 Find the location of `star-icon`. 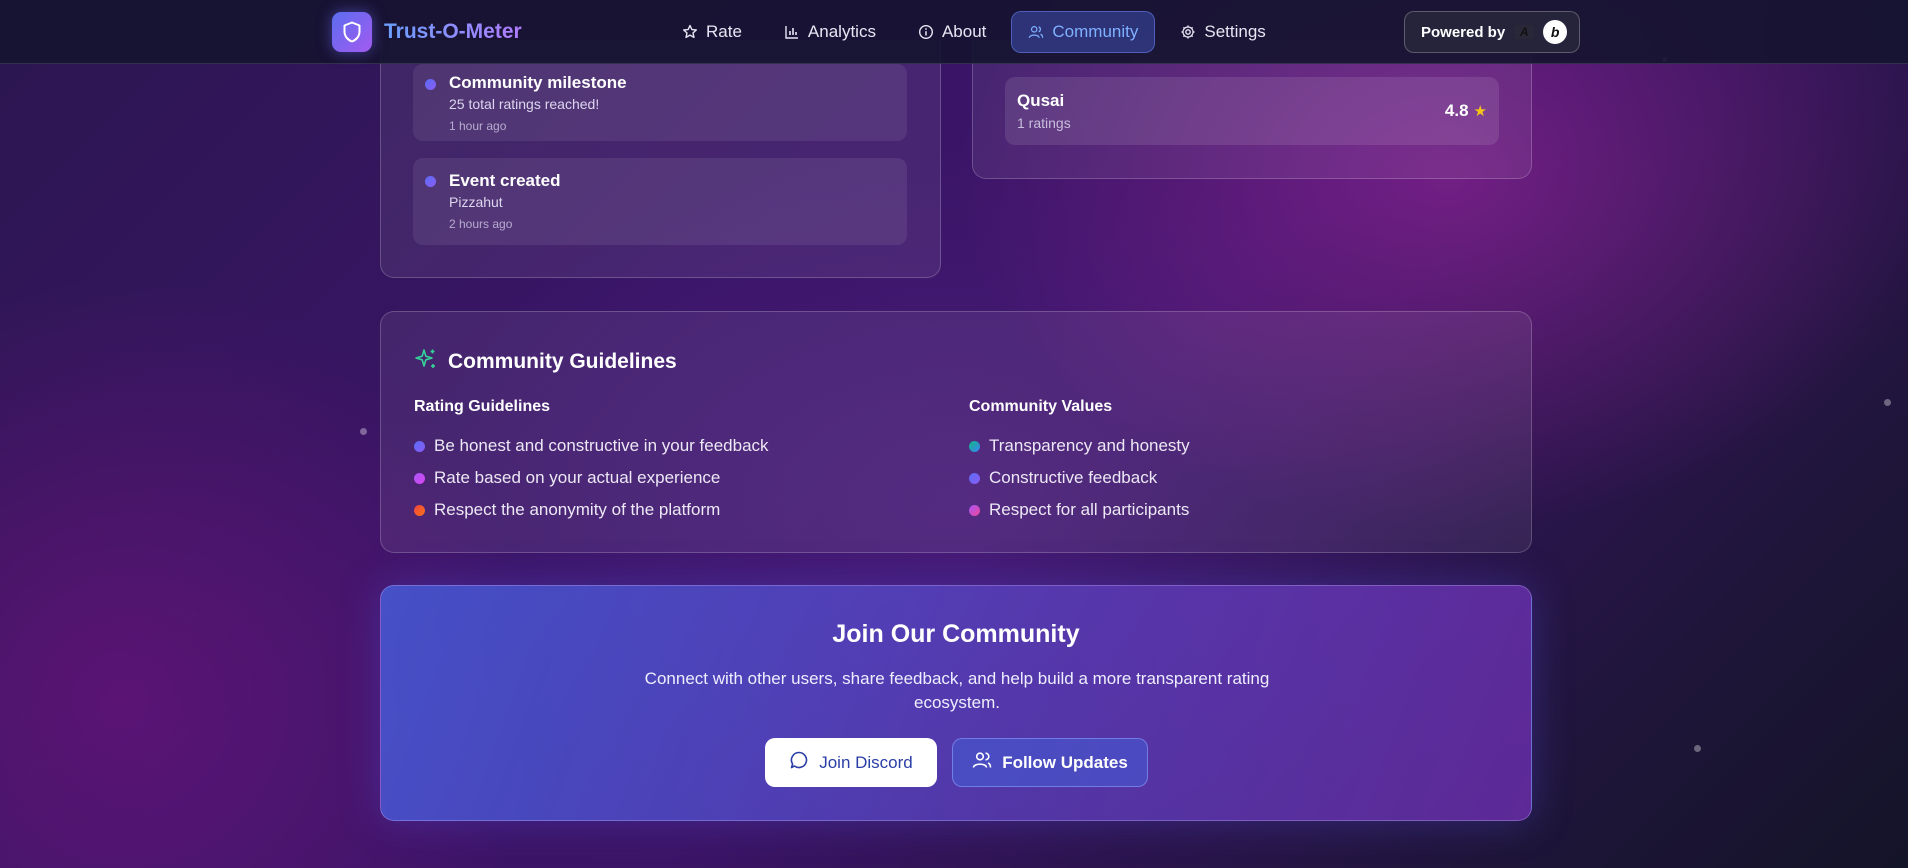

star-icon is located at coordinates (690, 32).